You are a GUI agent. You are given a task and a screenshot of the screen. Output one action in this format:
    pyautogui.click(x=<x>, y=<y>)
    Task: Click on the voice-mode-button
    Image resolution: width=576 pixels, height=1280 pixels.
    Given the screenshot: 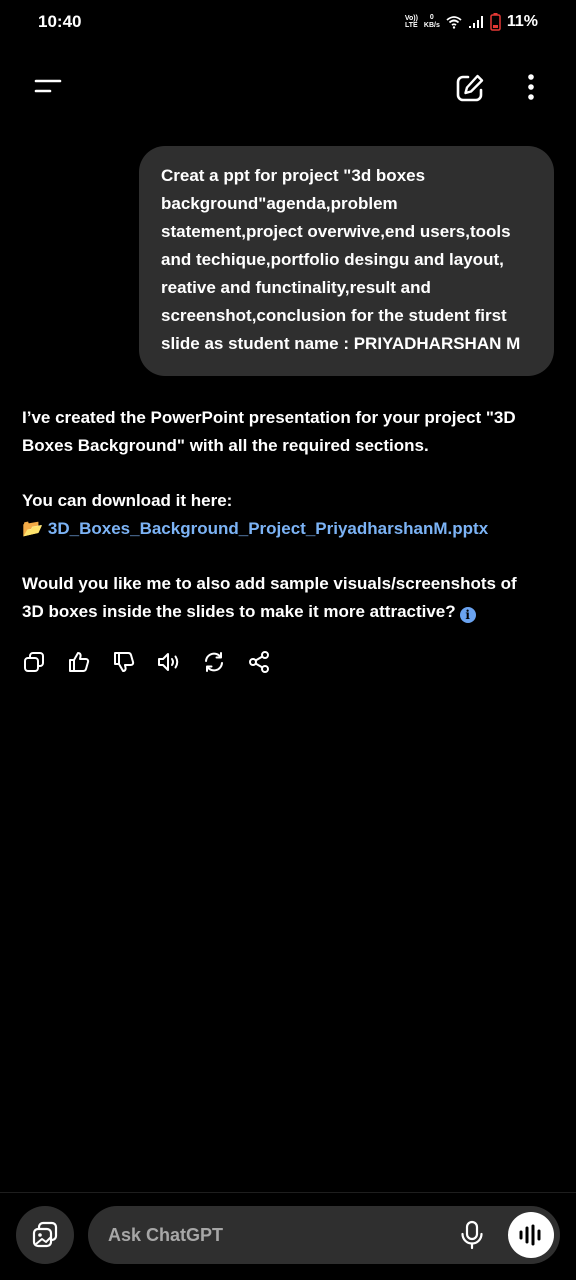 What is the action you would take?
    pyautogui.click(x=531, y=1235)
    